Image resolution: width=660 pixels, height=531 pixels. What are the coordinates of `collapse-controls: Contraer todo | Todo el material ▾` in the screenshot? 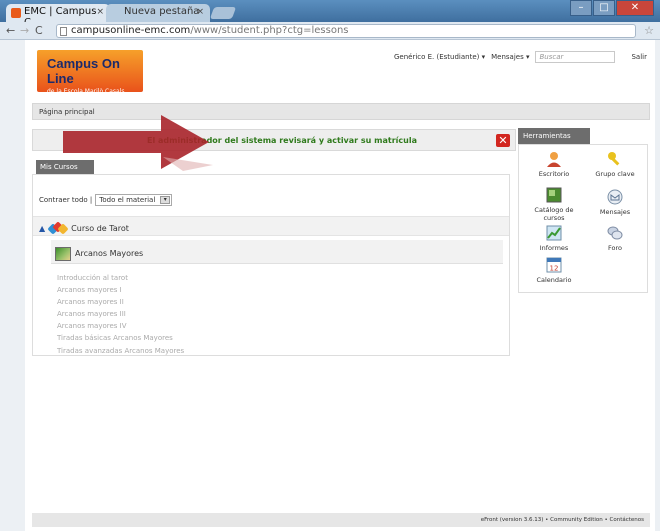 It's located at (106, 200).